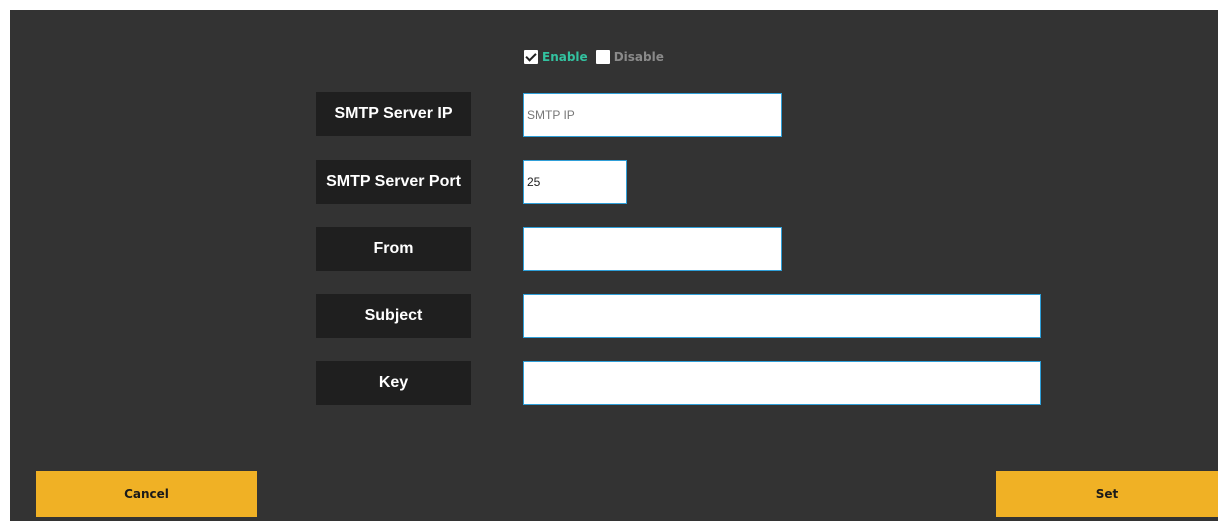  Describe the element at coordinates (393, 249) in the screenshot. I see `from-label: From` at that location.